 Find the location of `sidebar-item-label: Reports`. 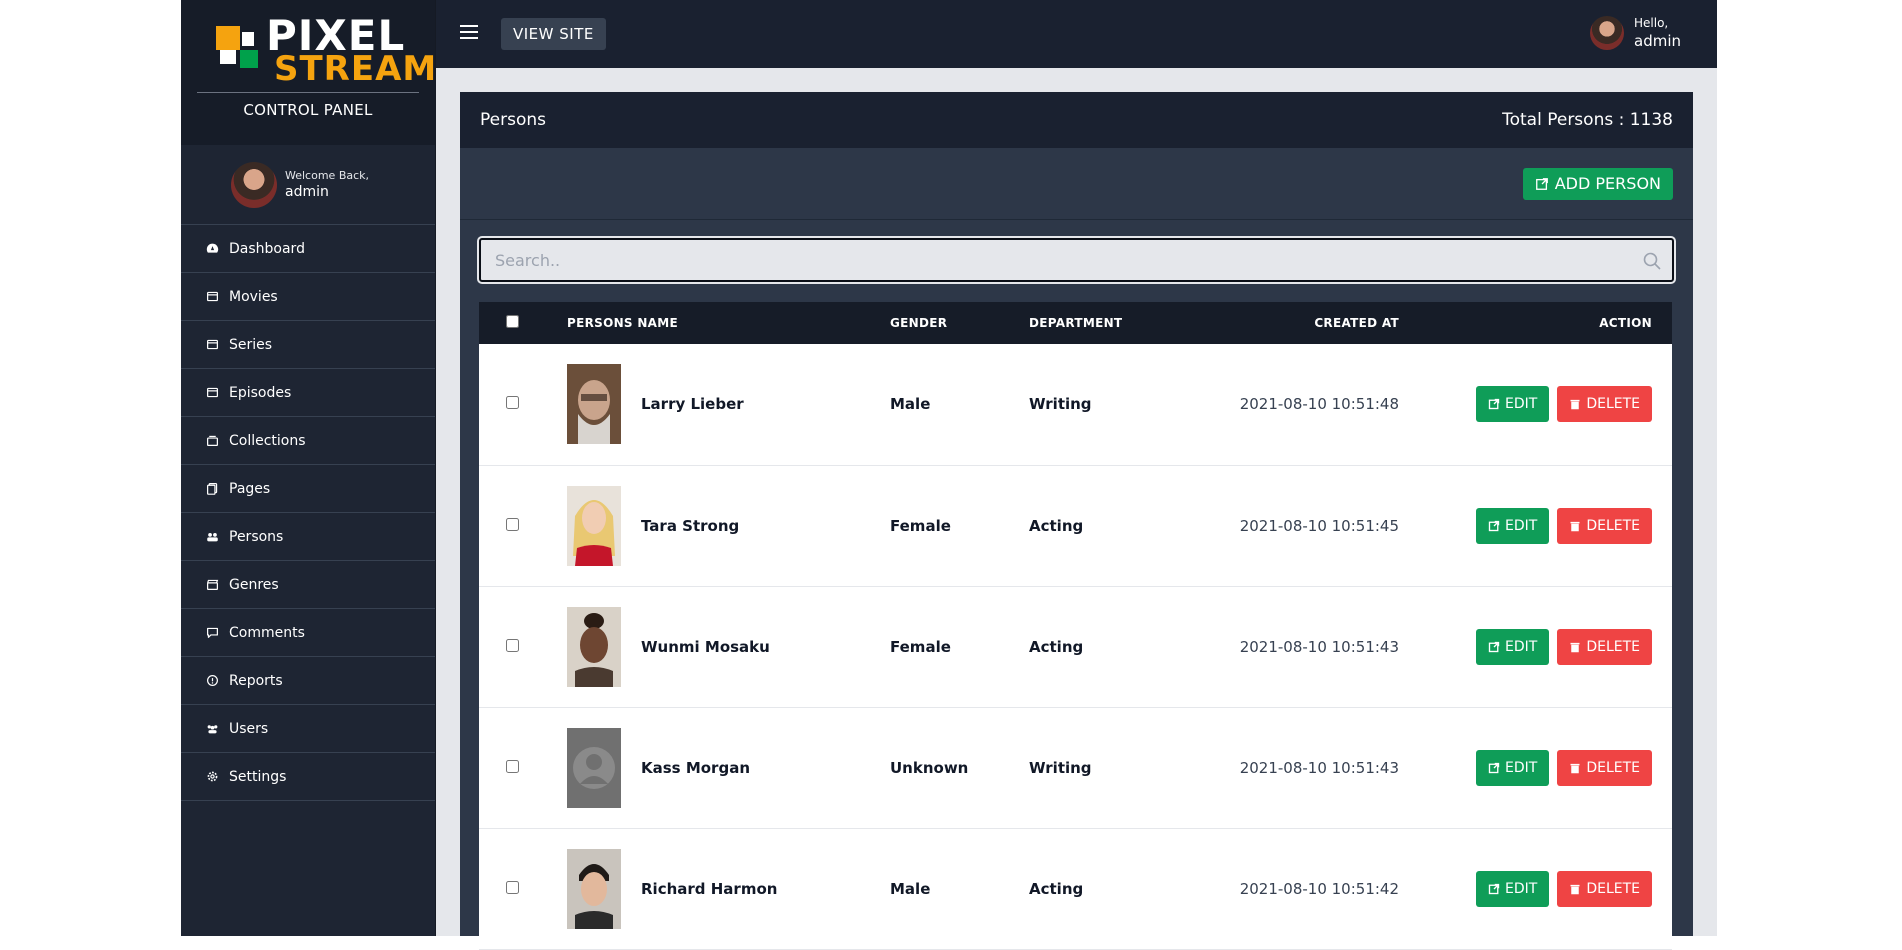

sidebar-item-label: Reports is located at coordinates (256, 680).